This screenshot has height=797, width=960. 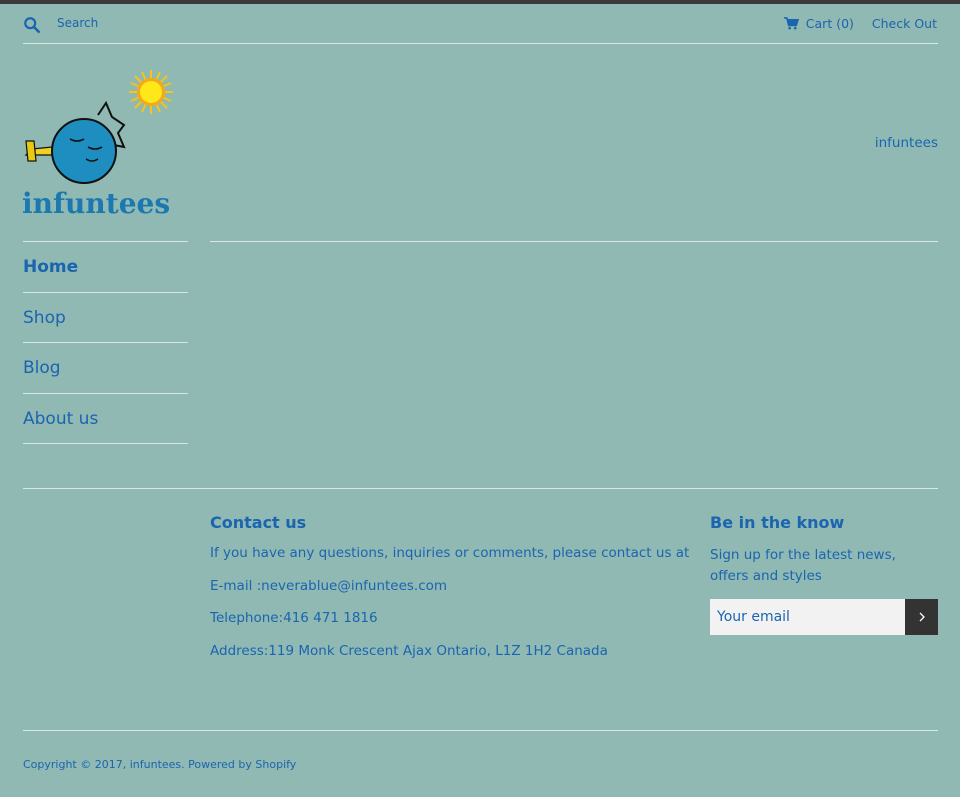 I want to click on copyright-divider, so click(x=480, y=730).